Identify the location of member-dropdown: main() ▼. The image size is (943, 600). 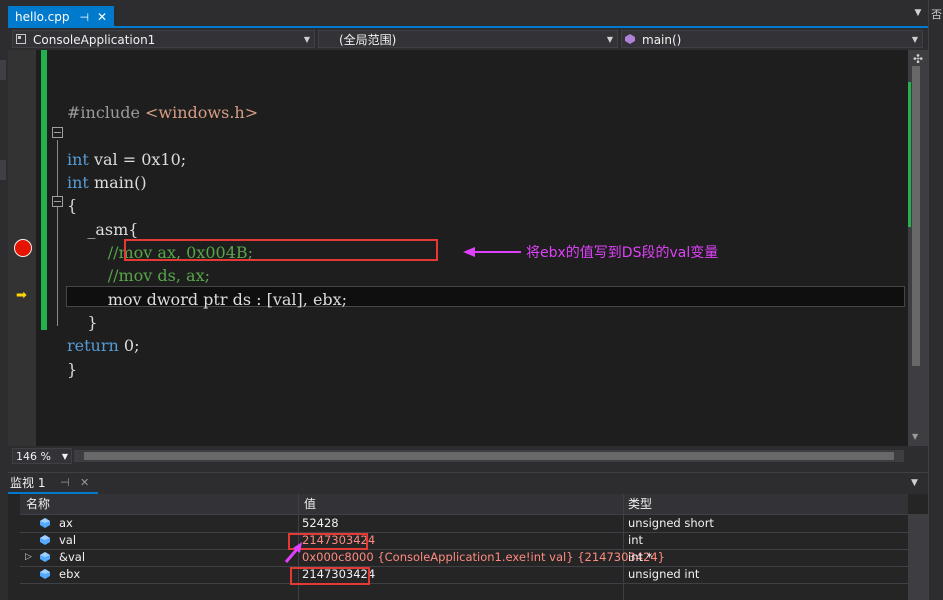
(772, 39).